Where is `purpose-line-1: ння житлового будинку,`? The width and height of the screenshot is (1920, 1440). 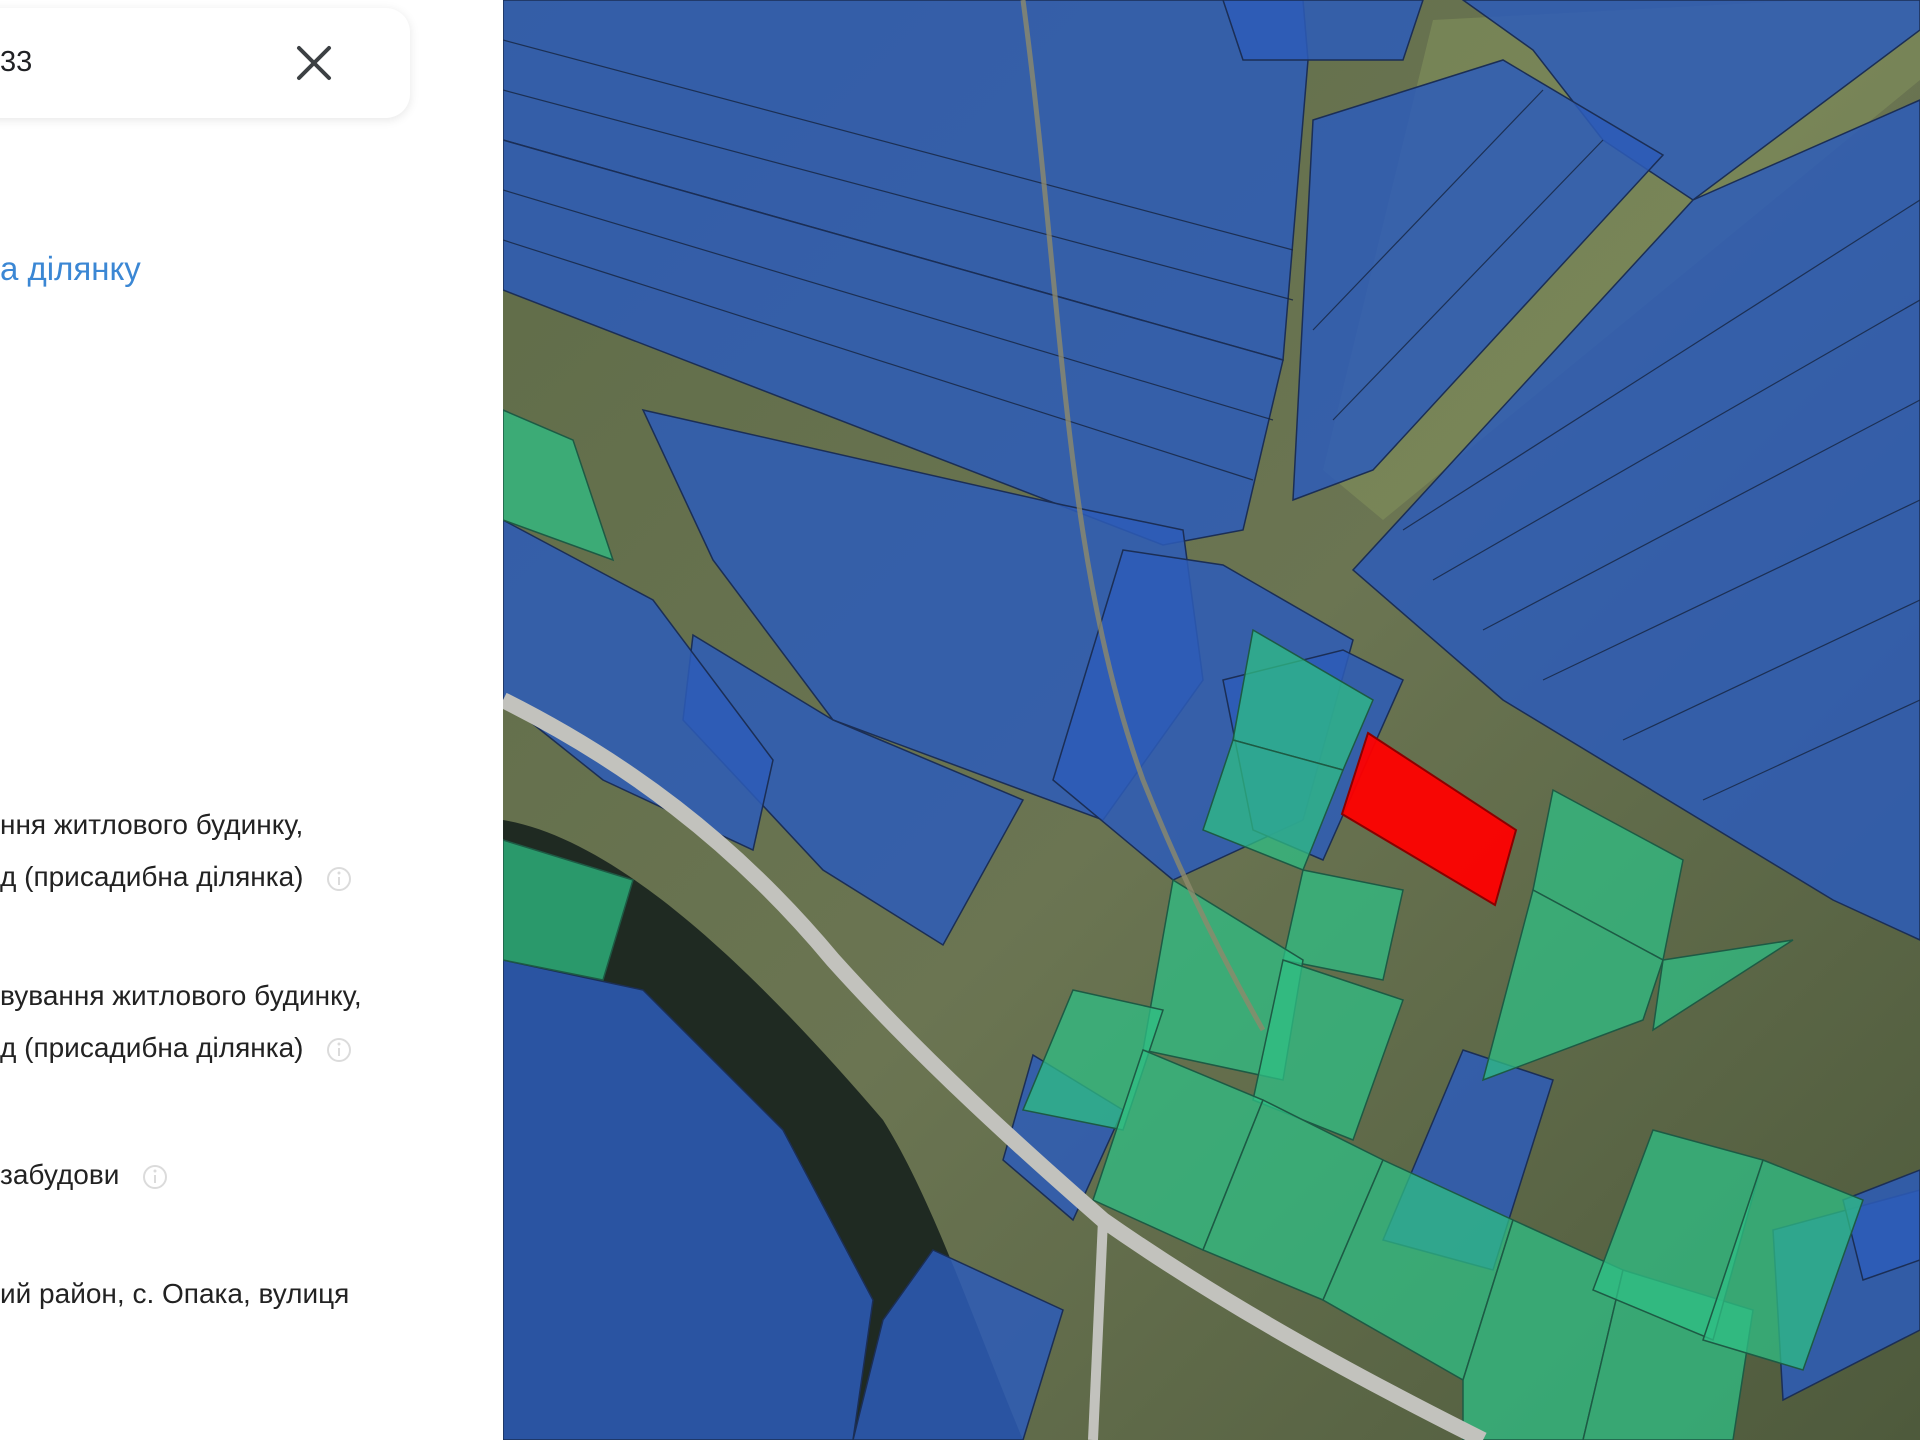 purpose-line-1: ння житлового будинку, is located at coordinates (152, 824).